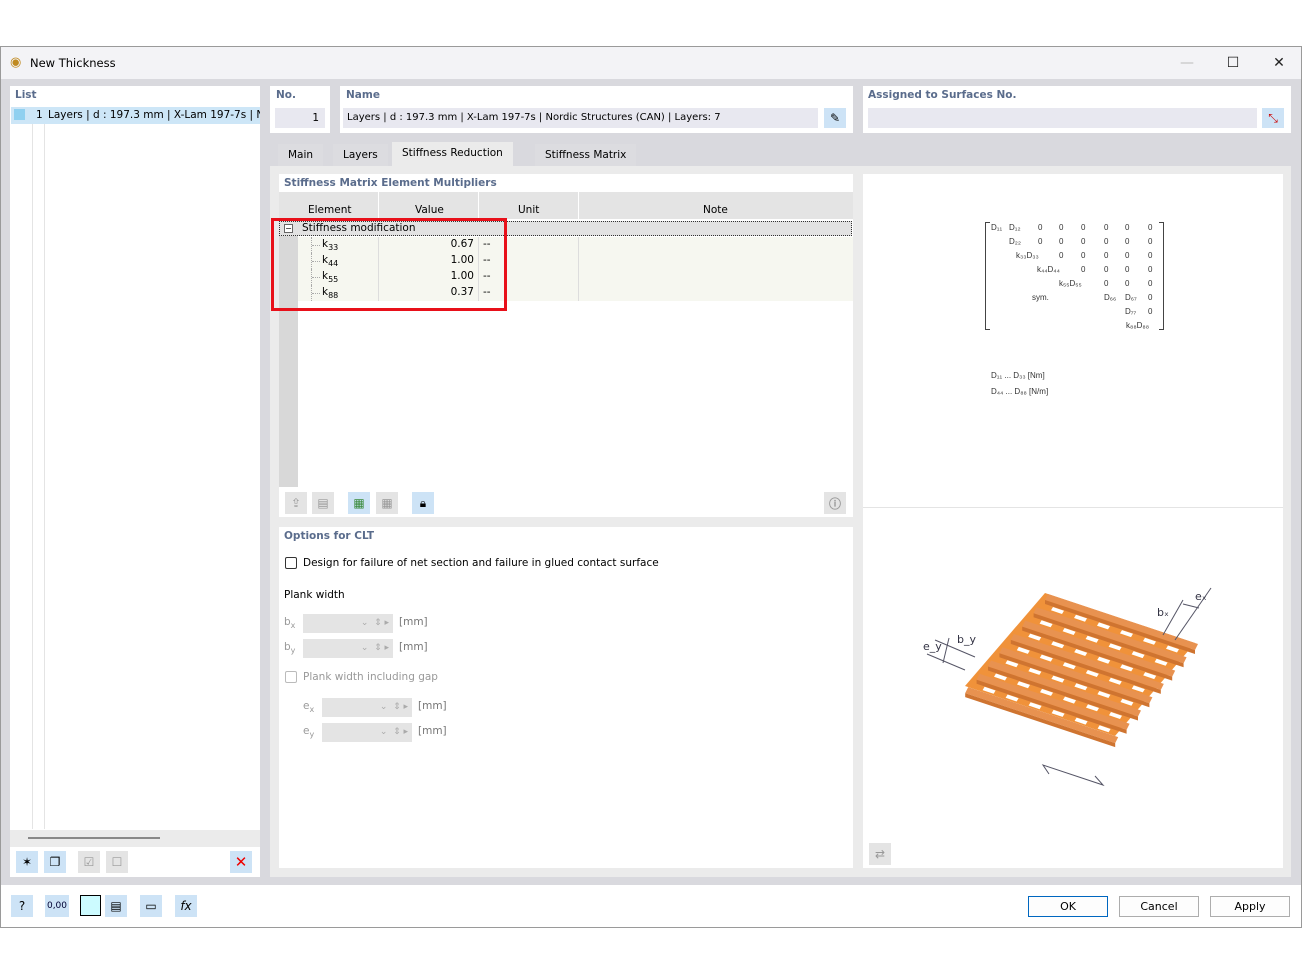 Image resolution: width=1302 pixels, height=975 pixels. I want to click on ex-label: ex, so click(309, 707).